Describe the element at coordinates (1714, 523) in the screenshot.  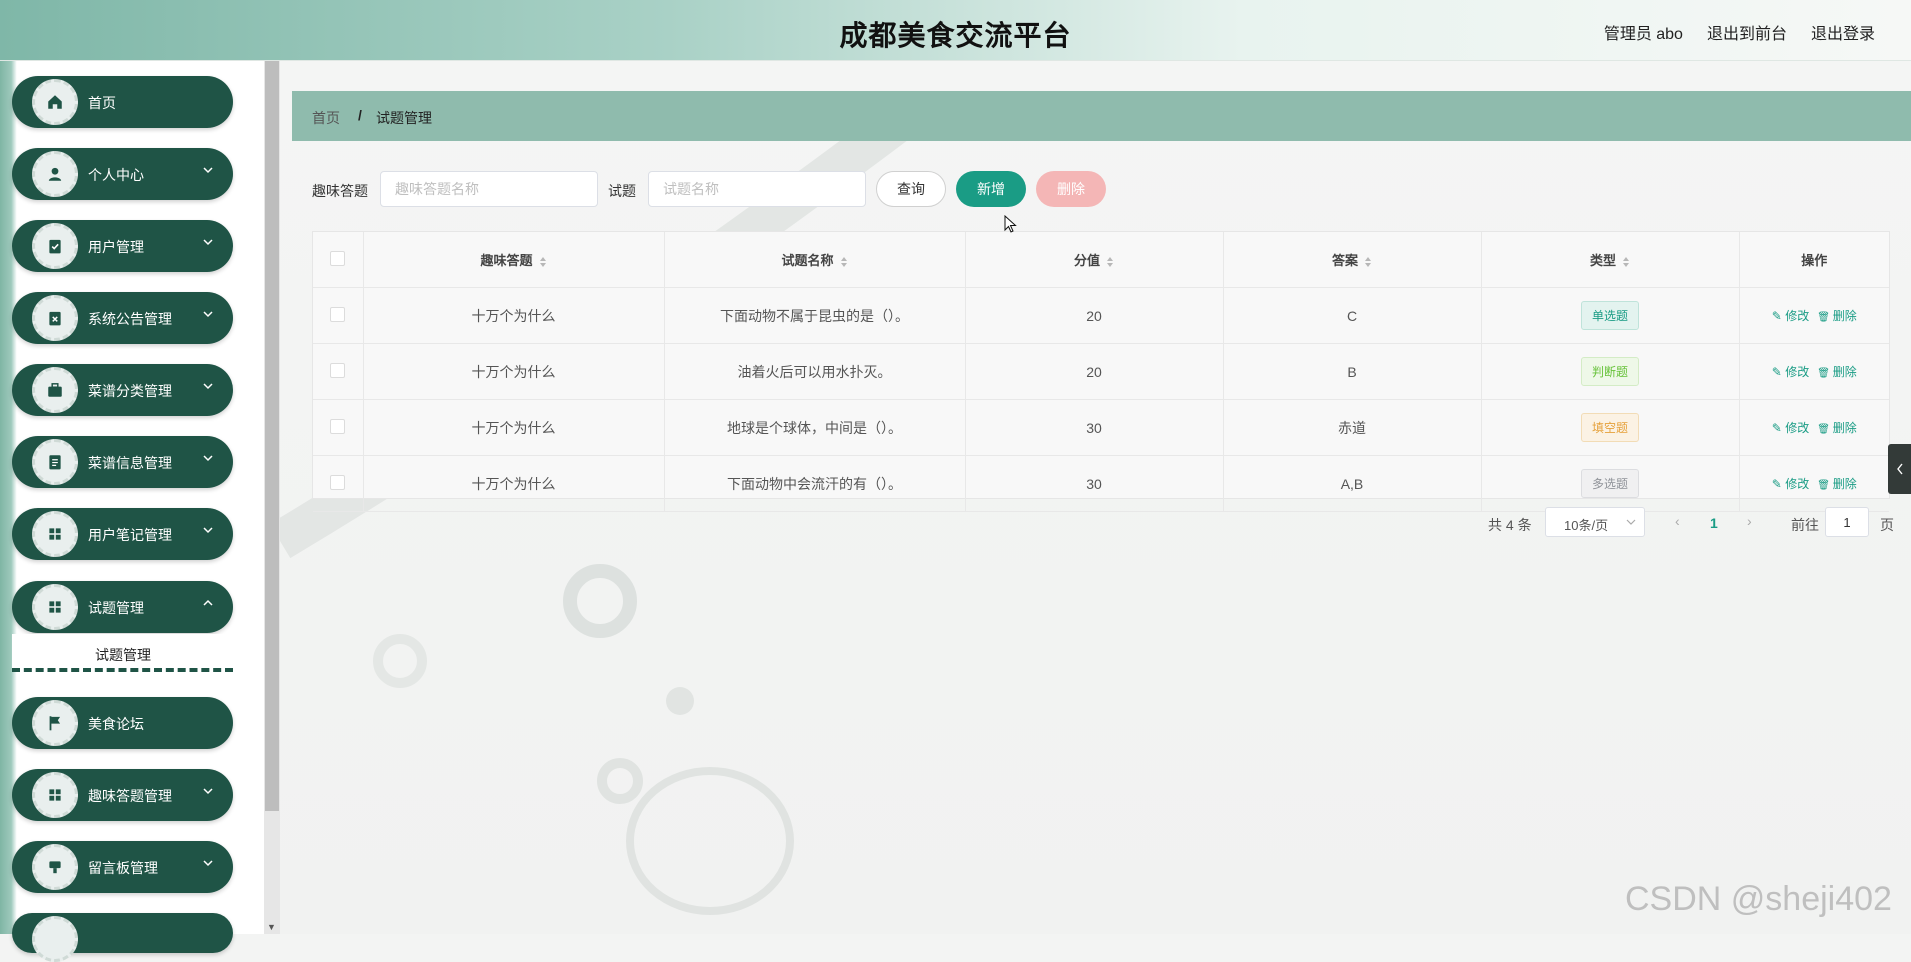
I see `page-number-1: 1` at that location.